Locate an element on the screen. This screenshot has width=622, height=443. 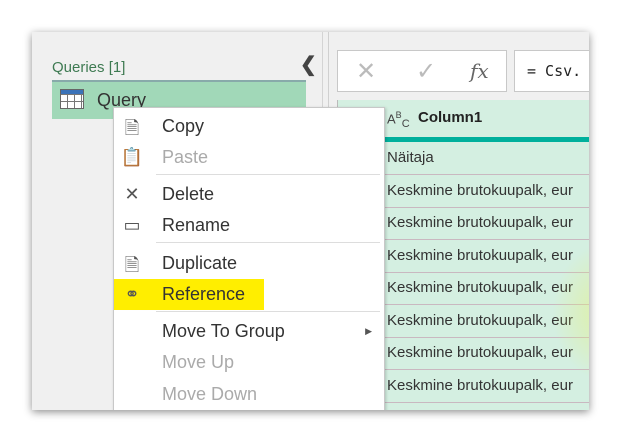
check-icon: ✓ is located at coordinates (426, 71).